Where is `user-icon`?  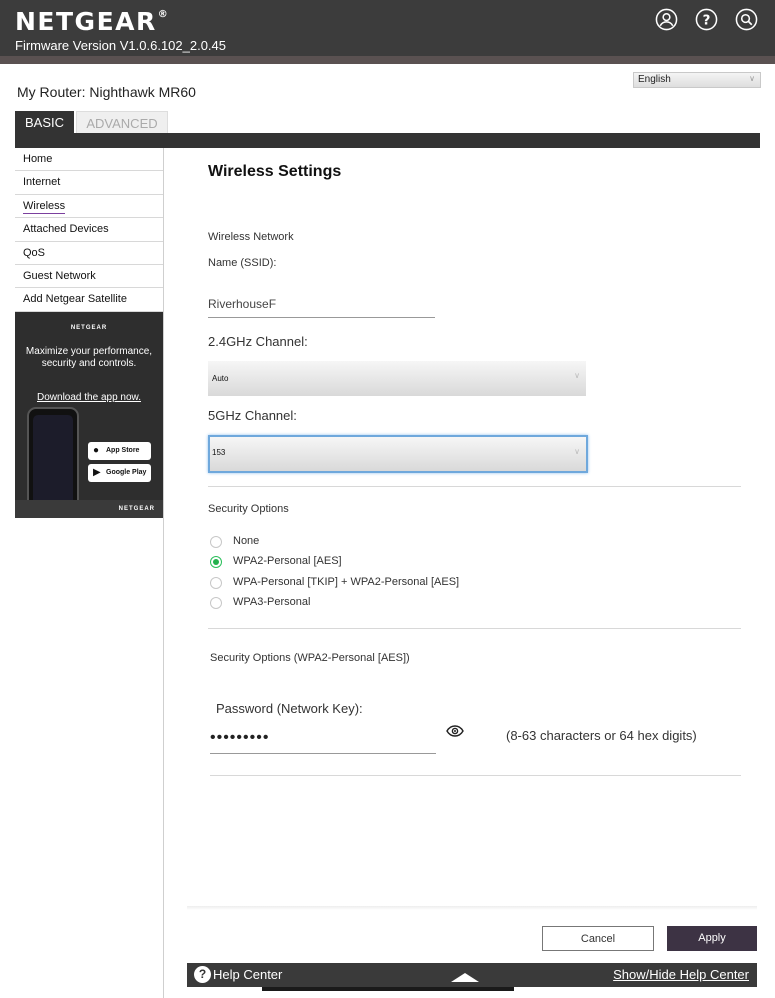 user-icon is located at coordinates (666, 19).